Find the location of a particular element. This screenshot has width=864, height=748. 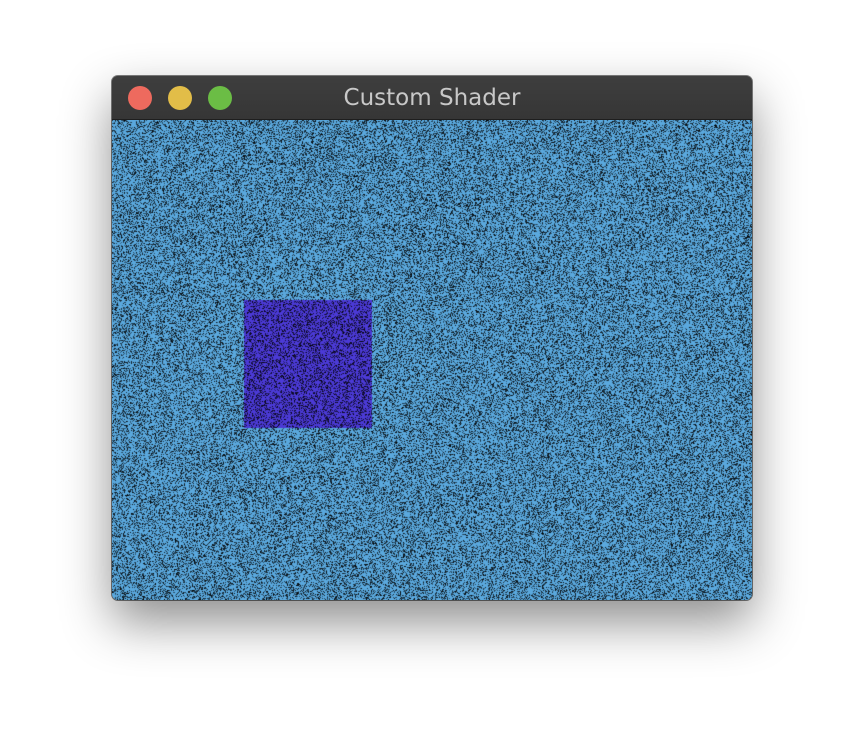

title-bar: Custom Shader is located at coordinates (432, 98).